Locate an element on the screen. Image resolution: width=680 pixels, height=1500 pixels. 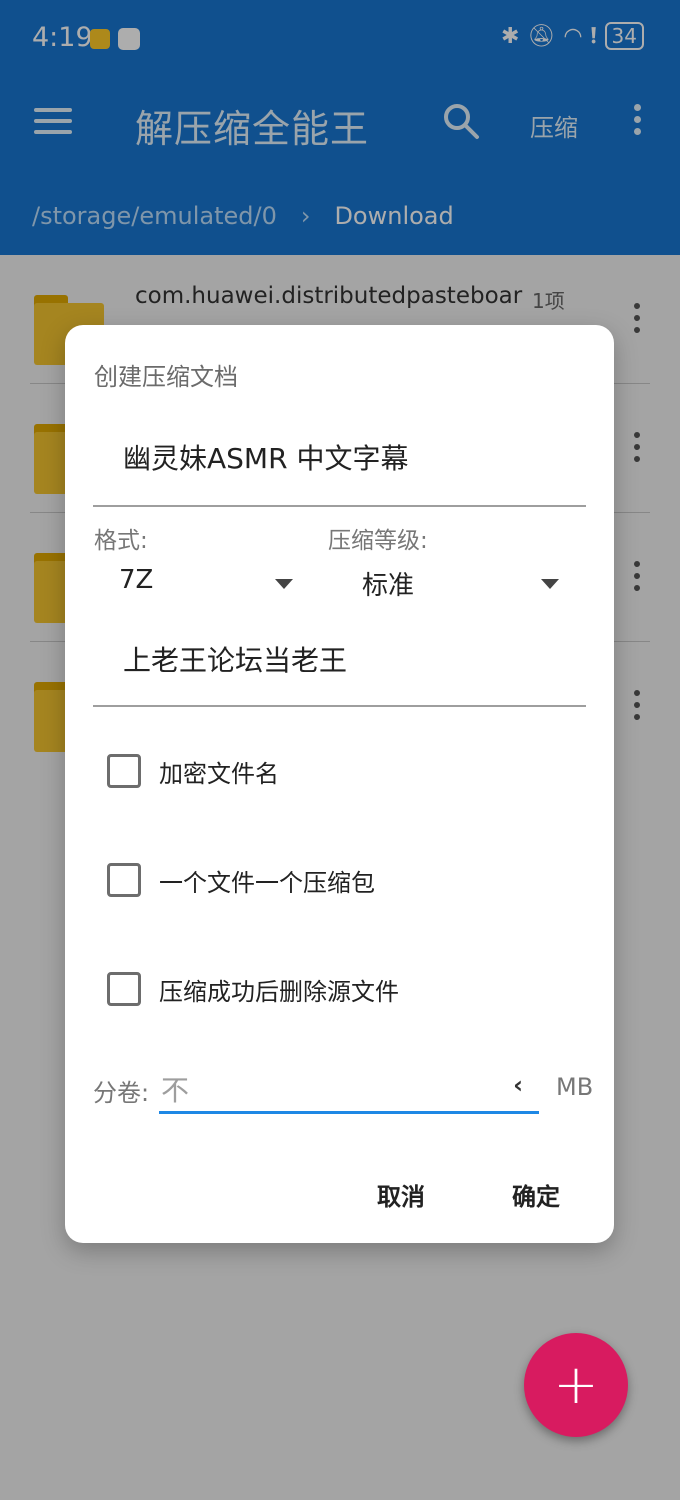
split-unit-label: MB is located at coordinates (575, 1087).